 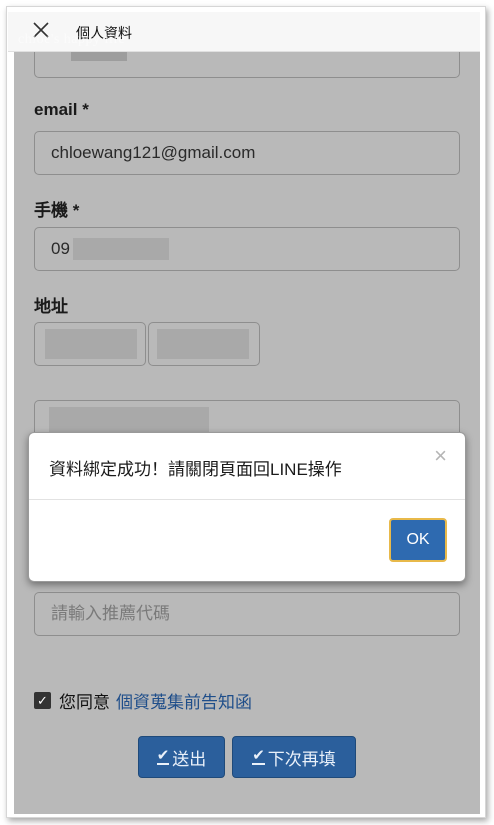 What do you see at coordinates (247, 499) in the screenshot?
I see `dialog-divider` at bounding box center [247, 499].